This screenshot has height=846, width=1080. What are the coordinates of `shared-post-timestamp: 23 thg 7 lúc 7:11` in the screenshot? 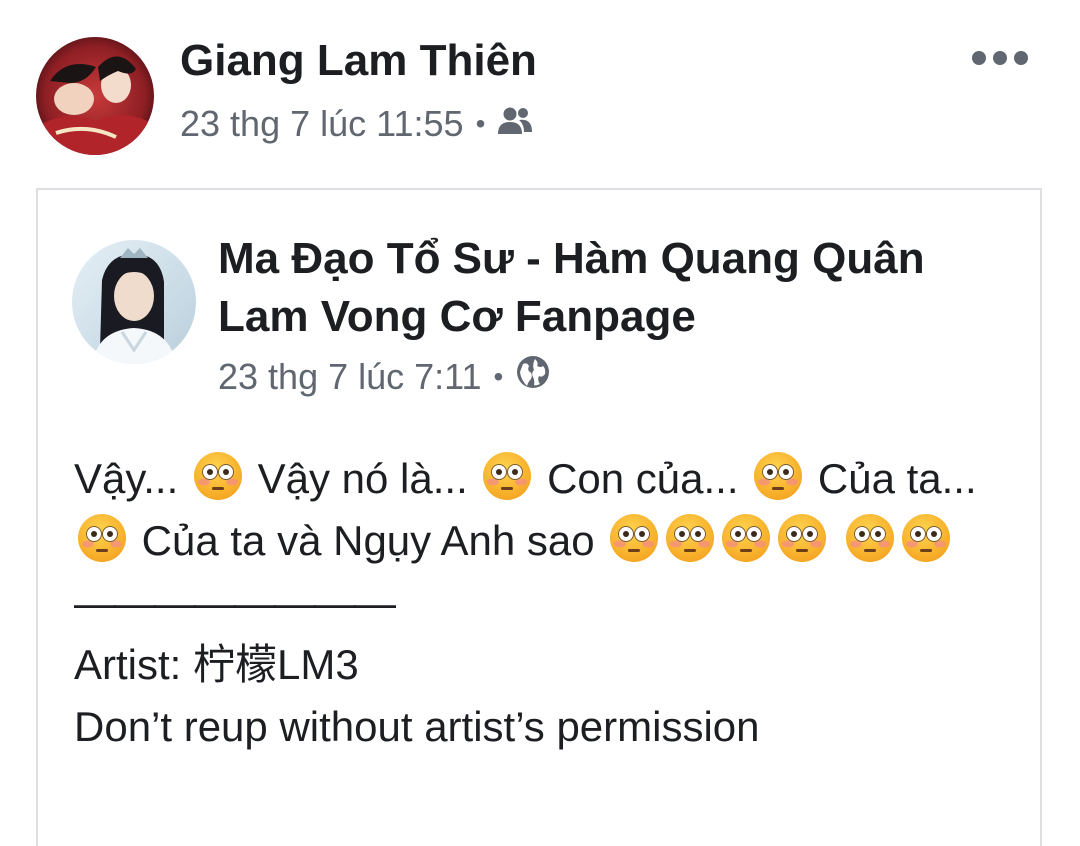 It's located at (350, 377).